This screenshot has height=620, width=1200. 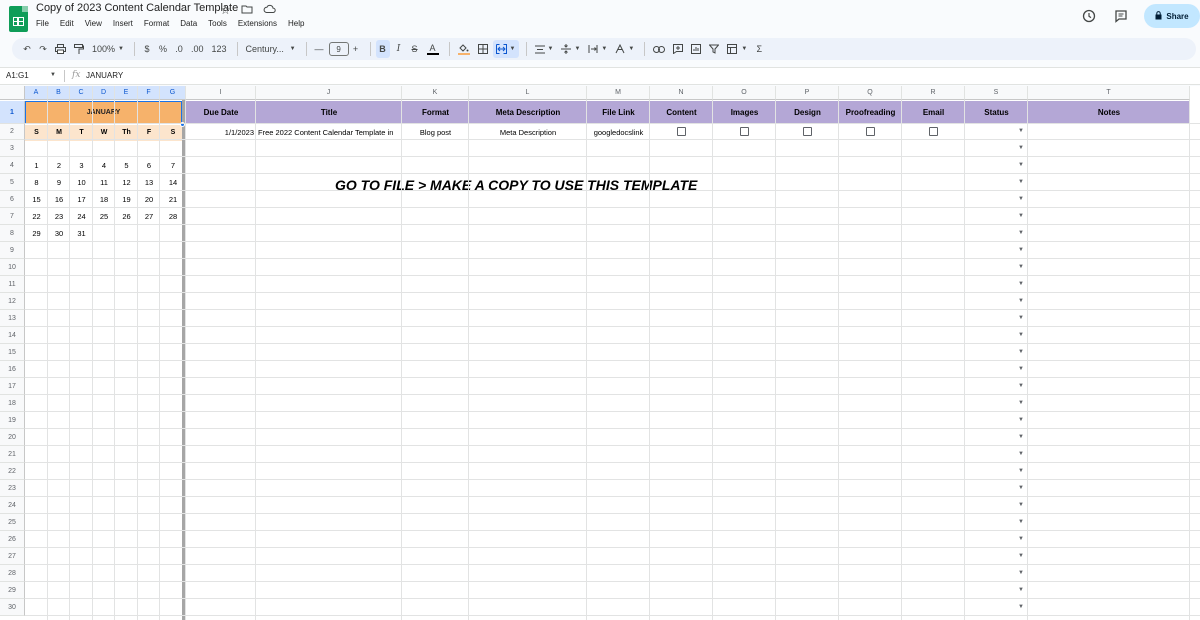 What do you see at coordinates (149, 182) in the screenshot?
I see `calendar-day-cell: 13` at bounding box center [149, 182].